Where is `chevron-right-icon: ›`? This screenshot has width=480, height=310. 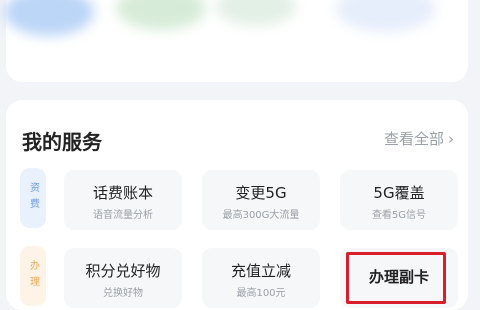 chevron-right-icon: › is located at coordinates (451, 139).